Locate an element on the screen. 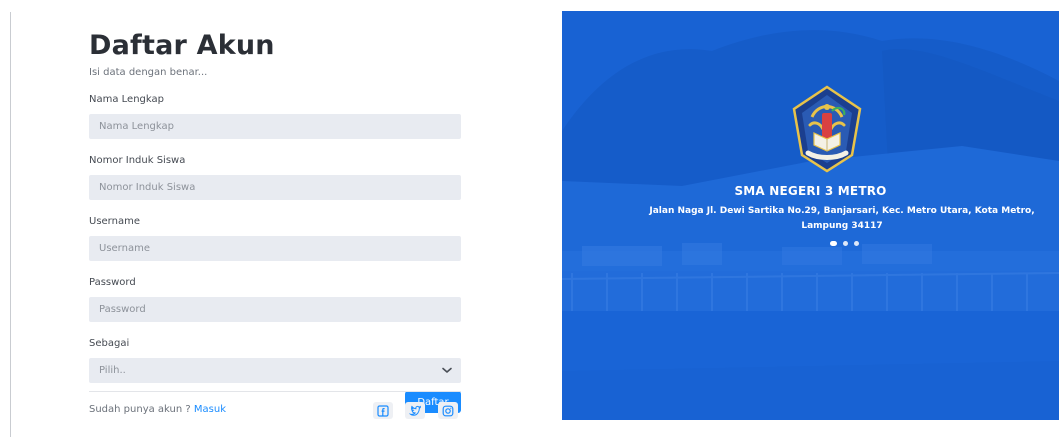 This screenshot has width=1059, height=442. instagram-button is located at coordinates (448, 410).